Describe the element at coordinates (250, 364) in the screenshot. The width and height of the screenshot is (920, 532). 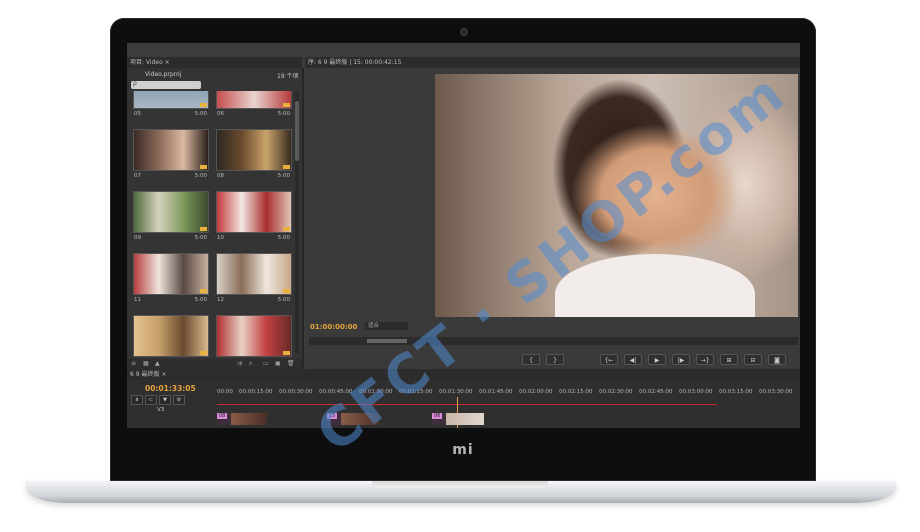
I see `find-icon: ⌕` at that location.